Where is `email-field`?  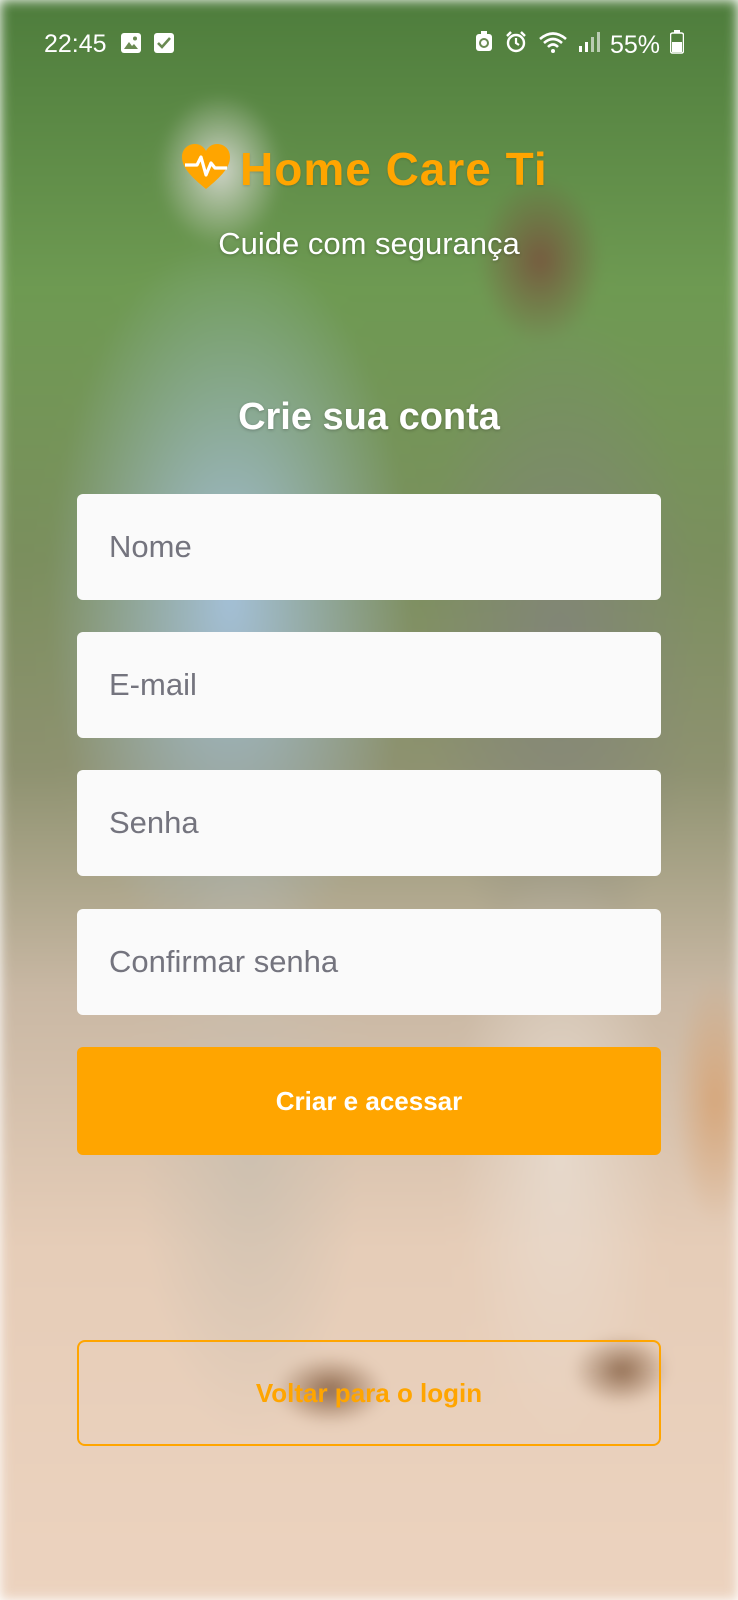 email-field is located at coordinates (369, 685).